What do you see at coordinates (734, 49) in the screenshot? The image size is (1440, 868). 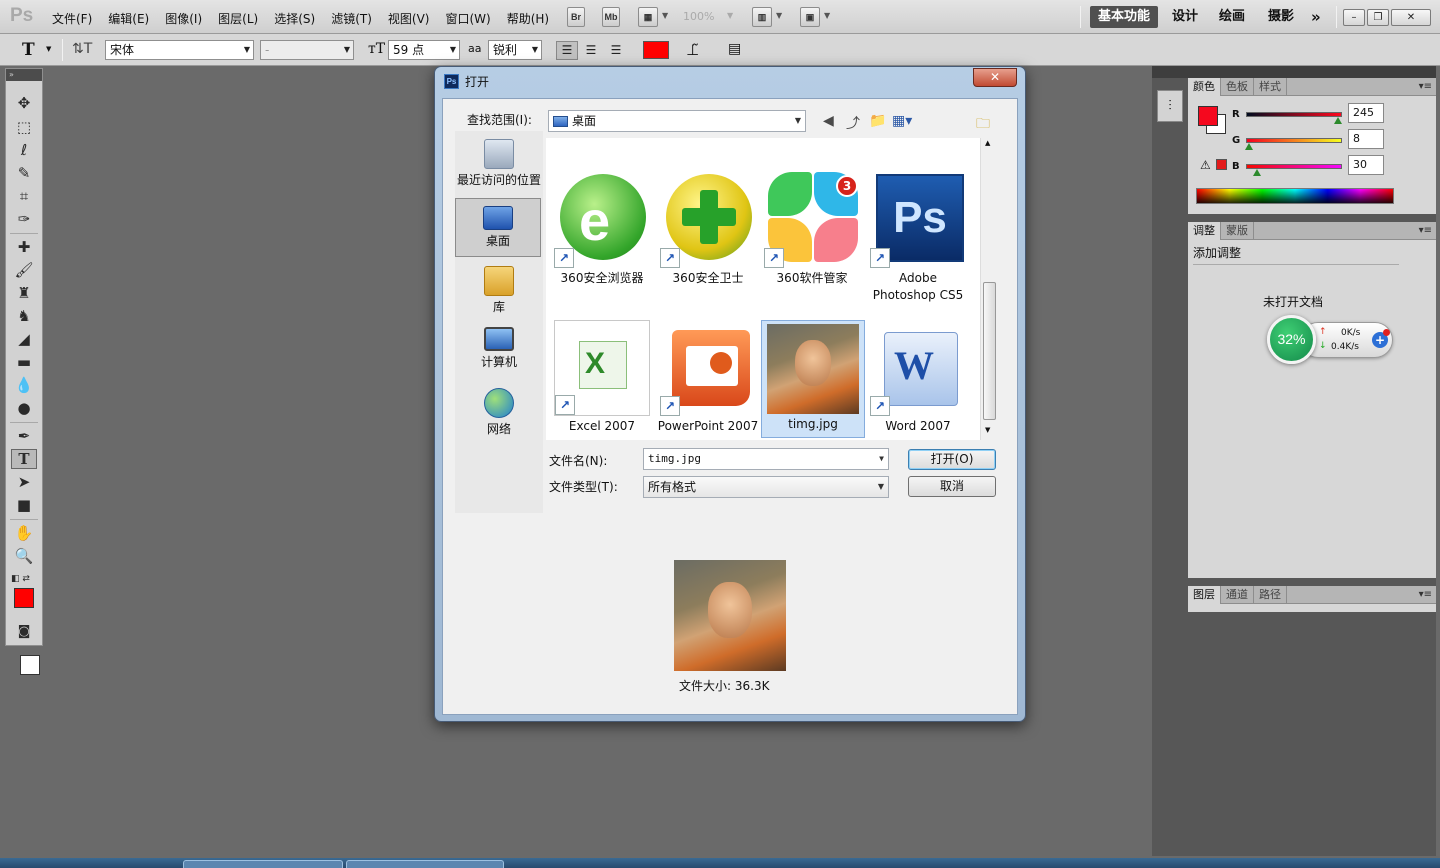 I see `character-panel-icon: ▤` at bounding box center [734, 49].